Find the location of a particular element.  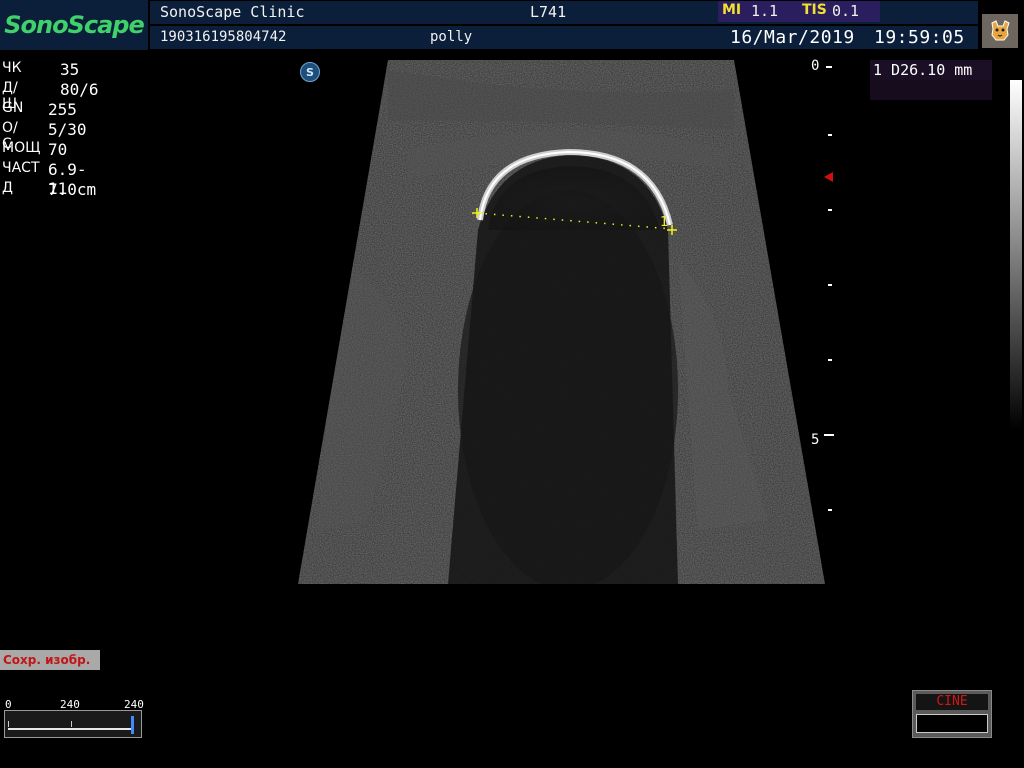

brand-logo: SonoScape is located at coordinates (74, 25).